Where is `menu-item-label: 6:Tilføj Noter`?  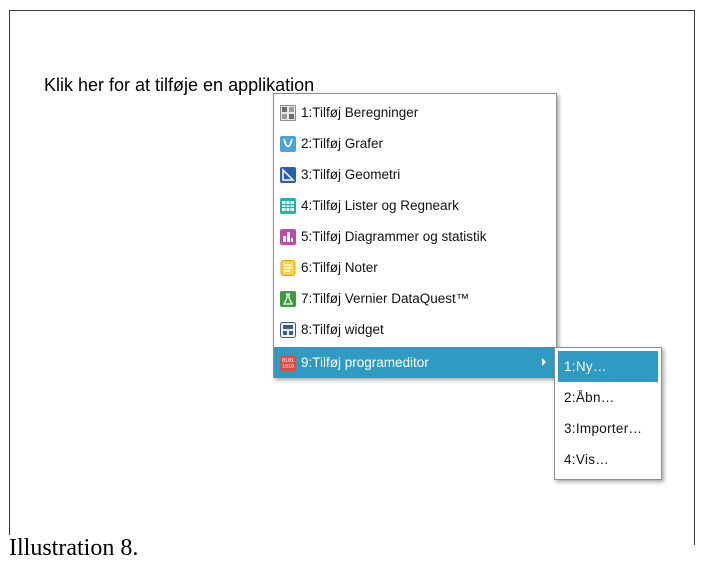
menu-item-label: 6:Tilføj Noter is located at coordinates (339, 267).